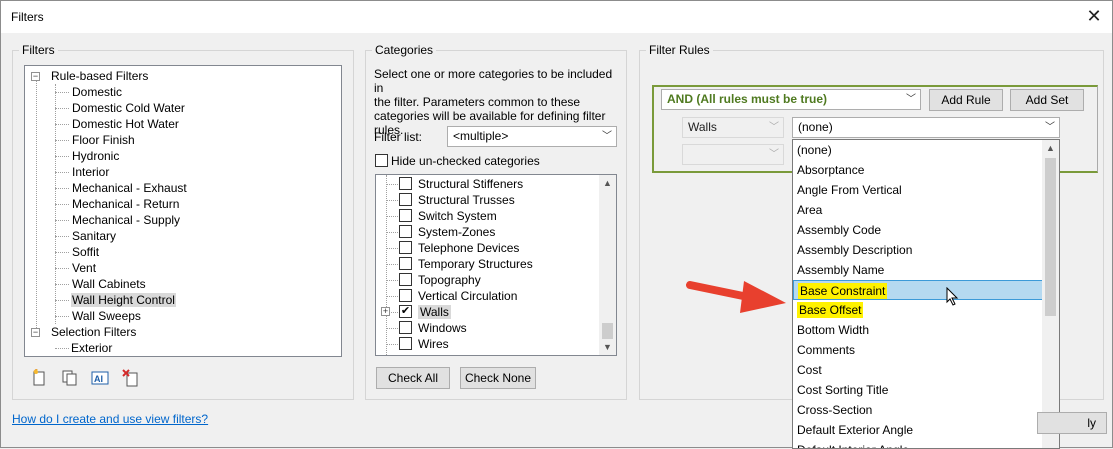 This screenshot has height=449, width=1113. Describe the element at coordinates (926, 127) in the screenshot. I see `rule-parameter-select: (none) ﹀` at that location.